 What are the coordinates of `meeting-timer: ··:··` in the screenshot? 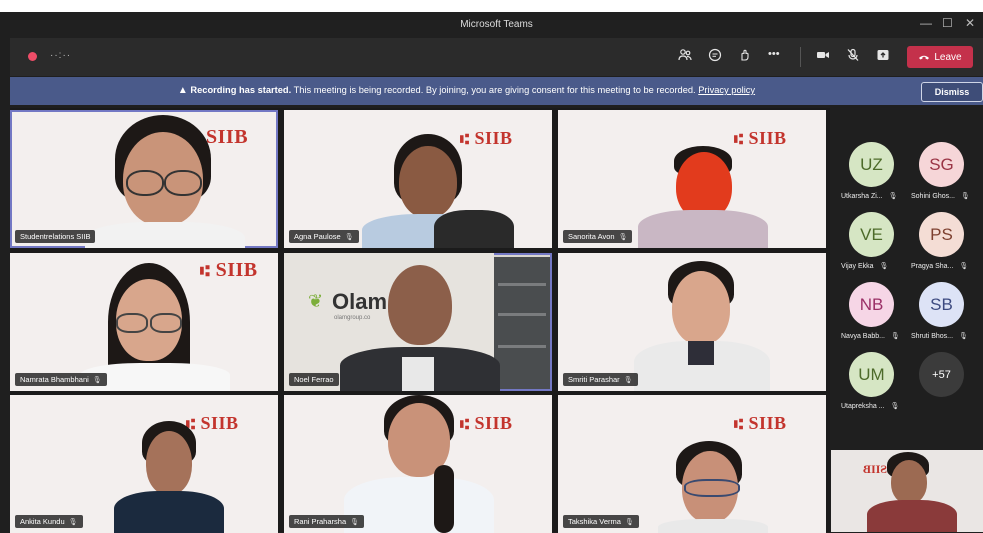 It's located at (61, 55).